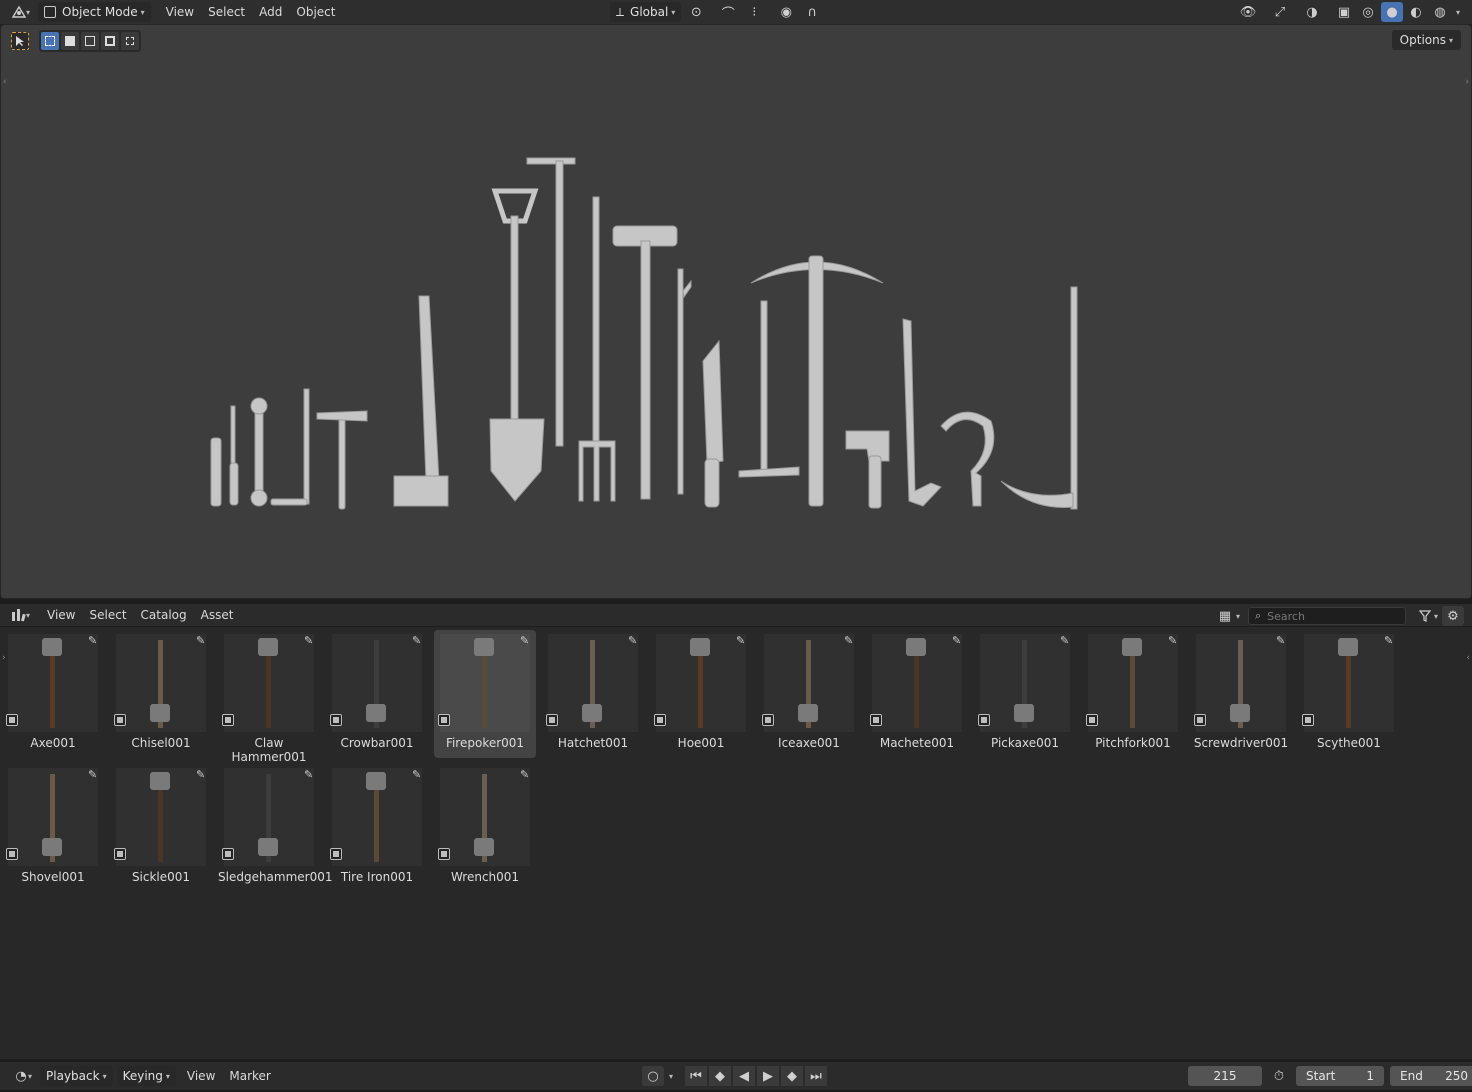  I want to click on asset-tile: ✎ Pitchfork001, so click(1133, 694).